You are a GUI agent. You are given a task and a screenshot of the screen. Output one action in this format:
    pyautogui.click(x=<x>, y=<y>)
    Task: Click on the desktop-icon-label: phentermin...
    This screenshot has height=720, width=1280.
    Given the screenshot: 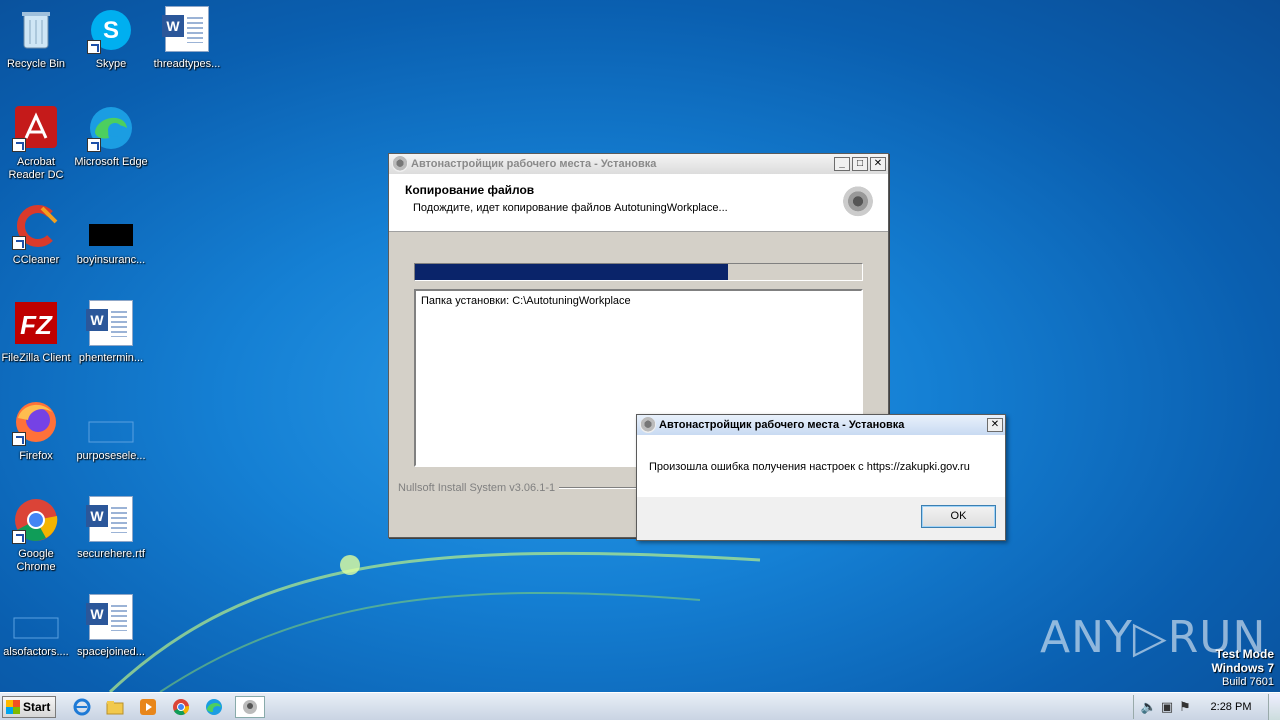 What is the action you would take?
    pyautogui.click(x=111, y=358)
    